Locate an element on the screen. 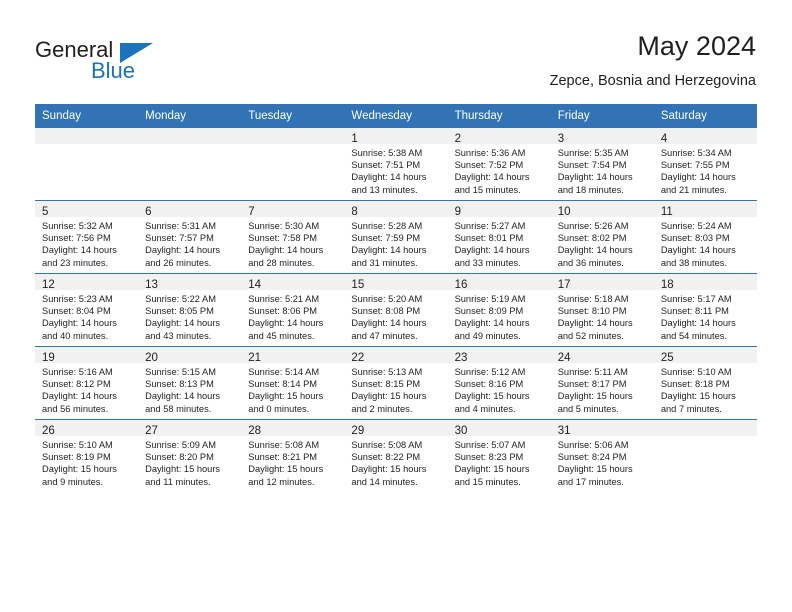 This screenshot has width=792, height=612. sunset-text: Sunset: 8:11 PM is located at coordinates (694, 311).